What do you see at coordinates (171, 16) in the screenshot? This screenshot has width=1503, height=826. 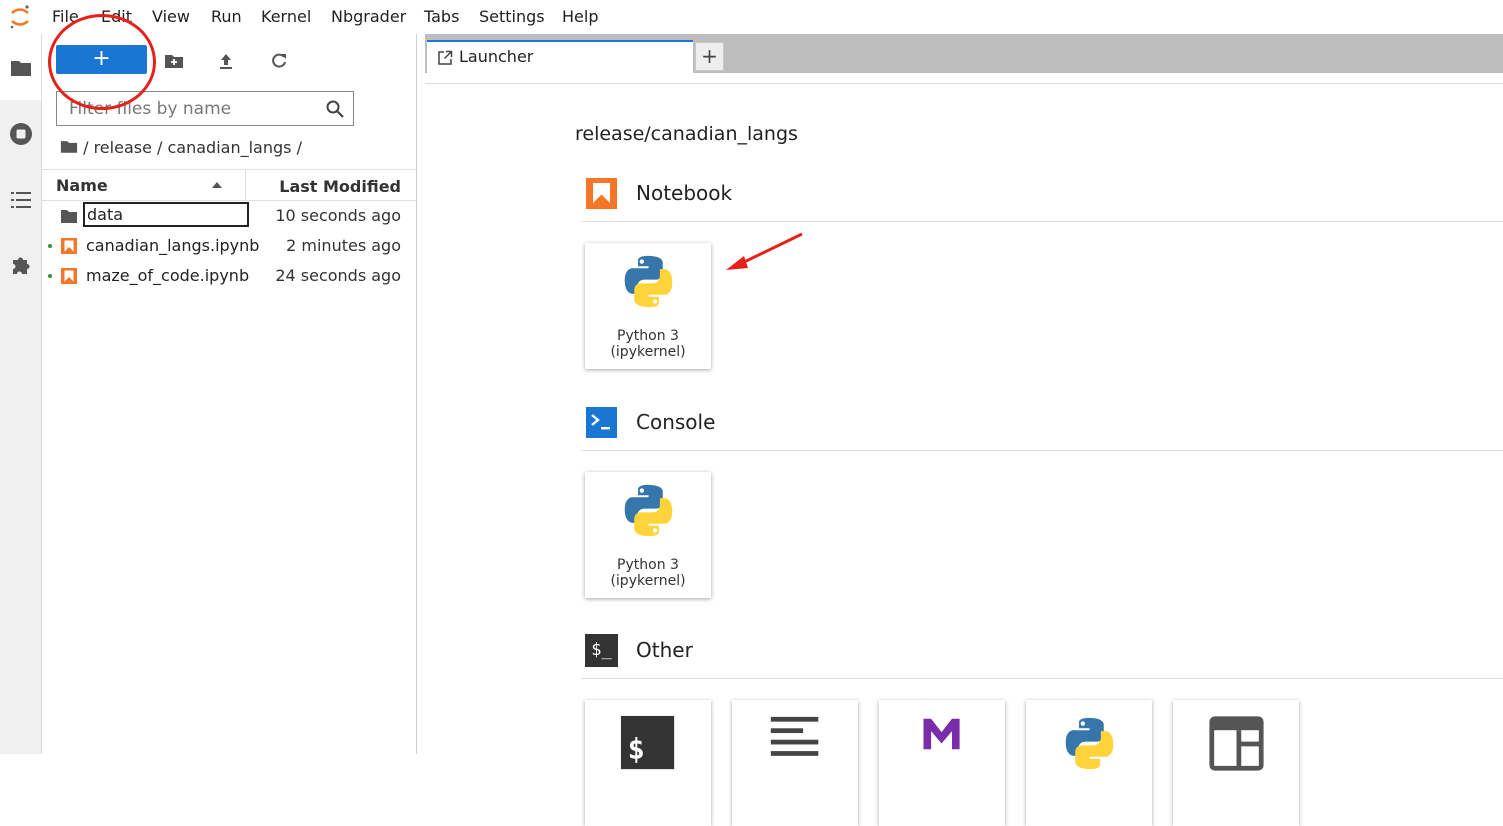 I see `menu-view: View` at bounding box center [171, 16].